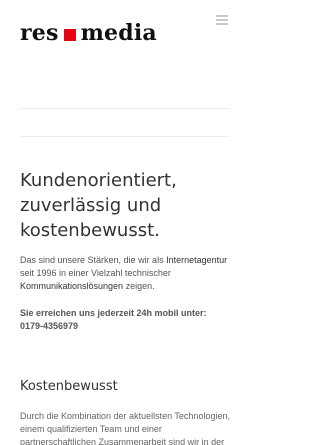 This screenshot has height=445, width=320. Describe the element at coordinates (39, 33) in the screenshot. I see `logo-text-res: res` at that location.